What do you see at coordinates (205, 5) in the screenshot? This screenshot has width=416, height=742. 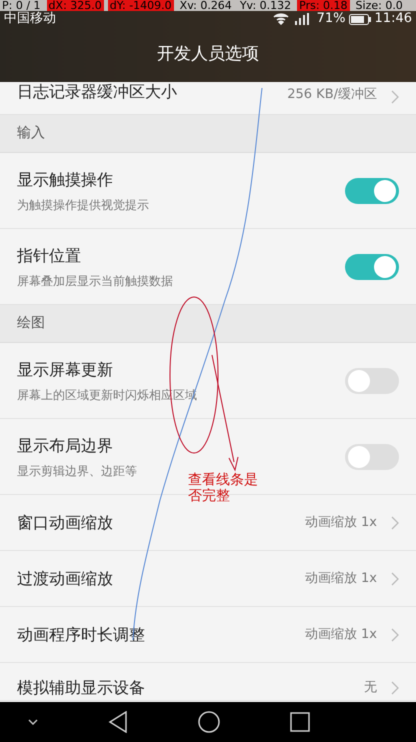 I see `pointer-info-text: Xv: 0.264` at bounding box center [205, 5].